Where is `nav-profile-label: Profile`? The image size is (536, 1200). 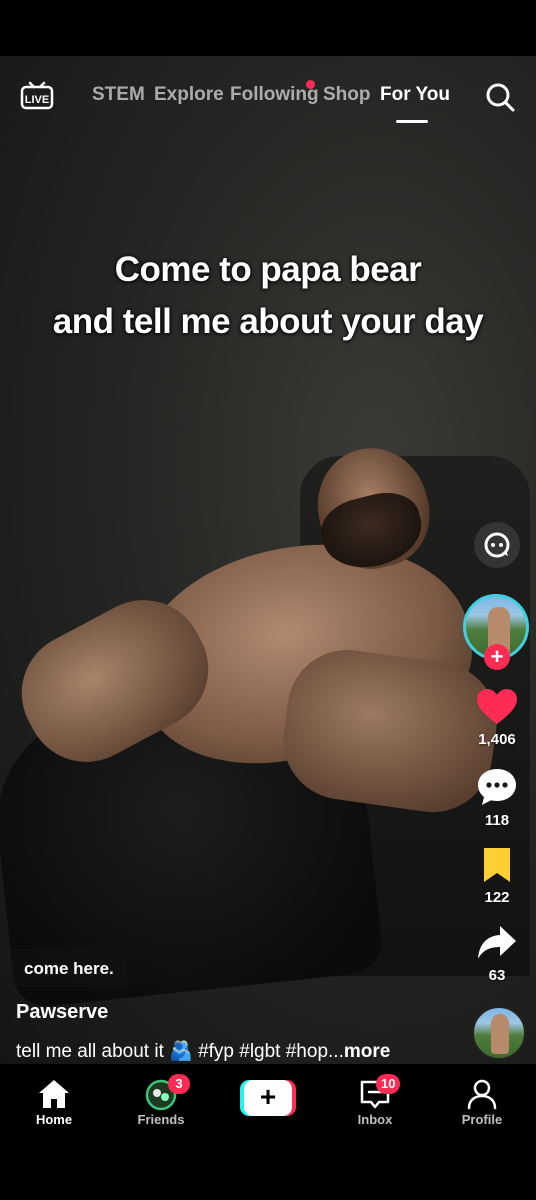
nav-profile-label: Profile is located at coordinates (482, 1119).